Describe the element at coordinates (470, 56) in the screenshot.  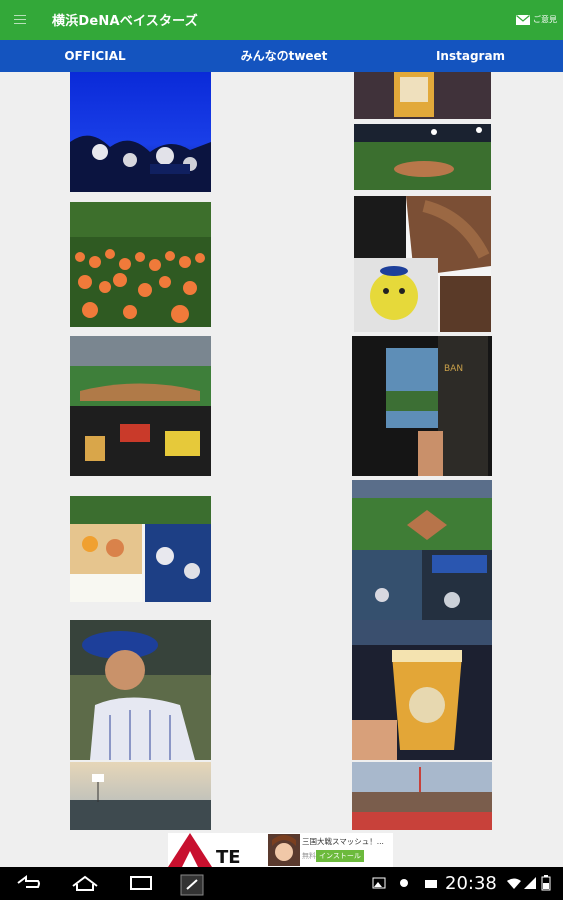
I see `tab-instagram: Instagram` at that location.